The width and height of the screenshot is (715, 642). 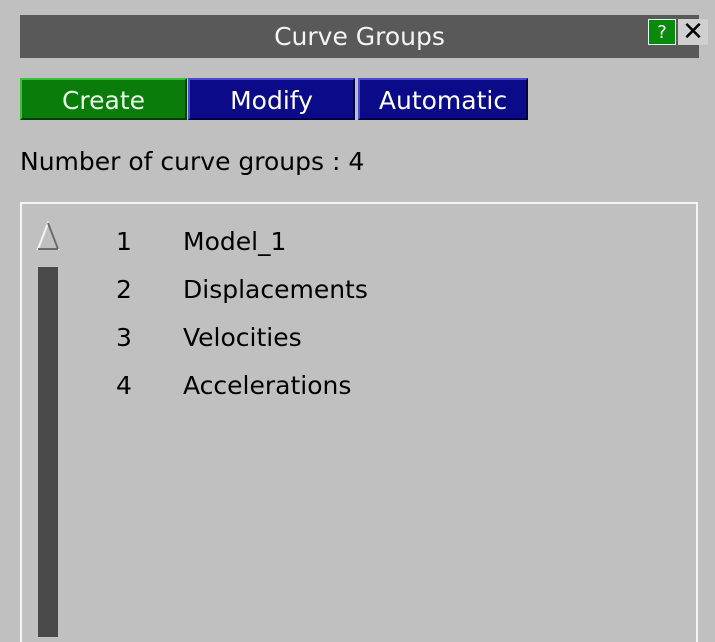 I want to click on window-title: Curve Groups, so click(x=359, y=36).